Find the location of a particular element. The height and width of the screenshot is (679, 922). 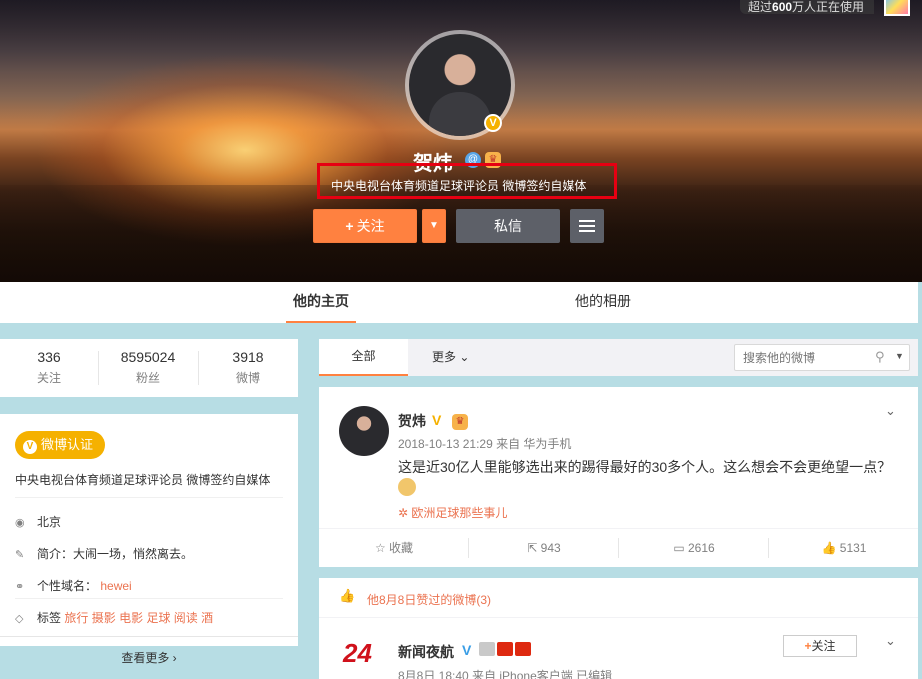

tag-link: 酒 is located at coordinates (207, 618).